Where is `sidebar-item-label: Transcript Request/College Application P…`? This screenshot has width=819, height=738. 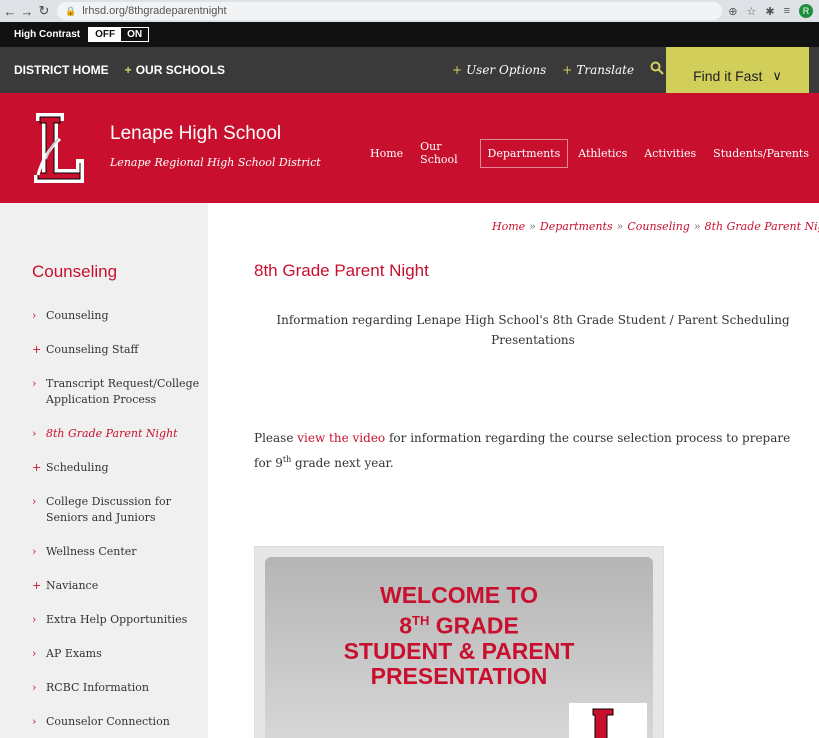 sidebar-item-label: Transcript Request/College Application P… is located at coordinates (123, 391).